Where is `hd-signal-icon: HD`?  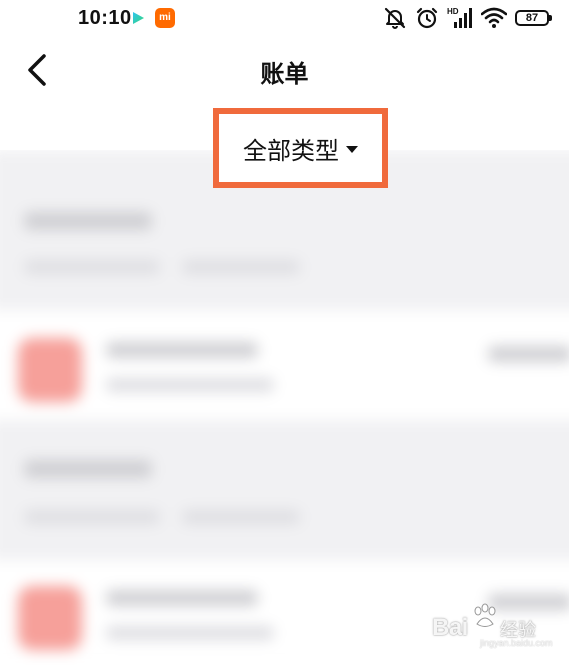
hd-signal-icon: HD is located at coordinates (460, 18).